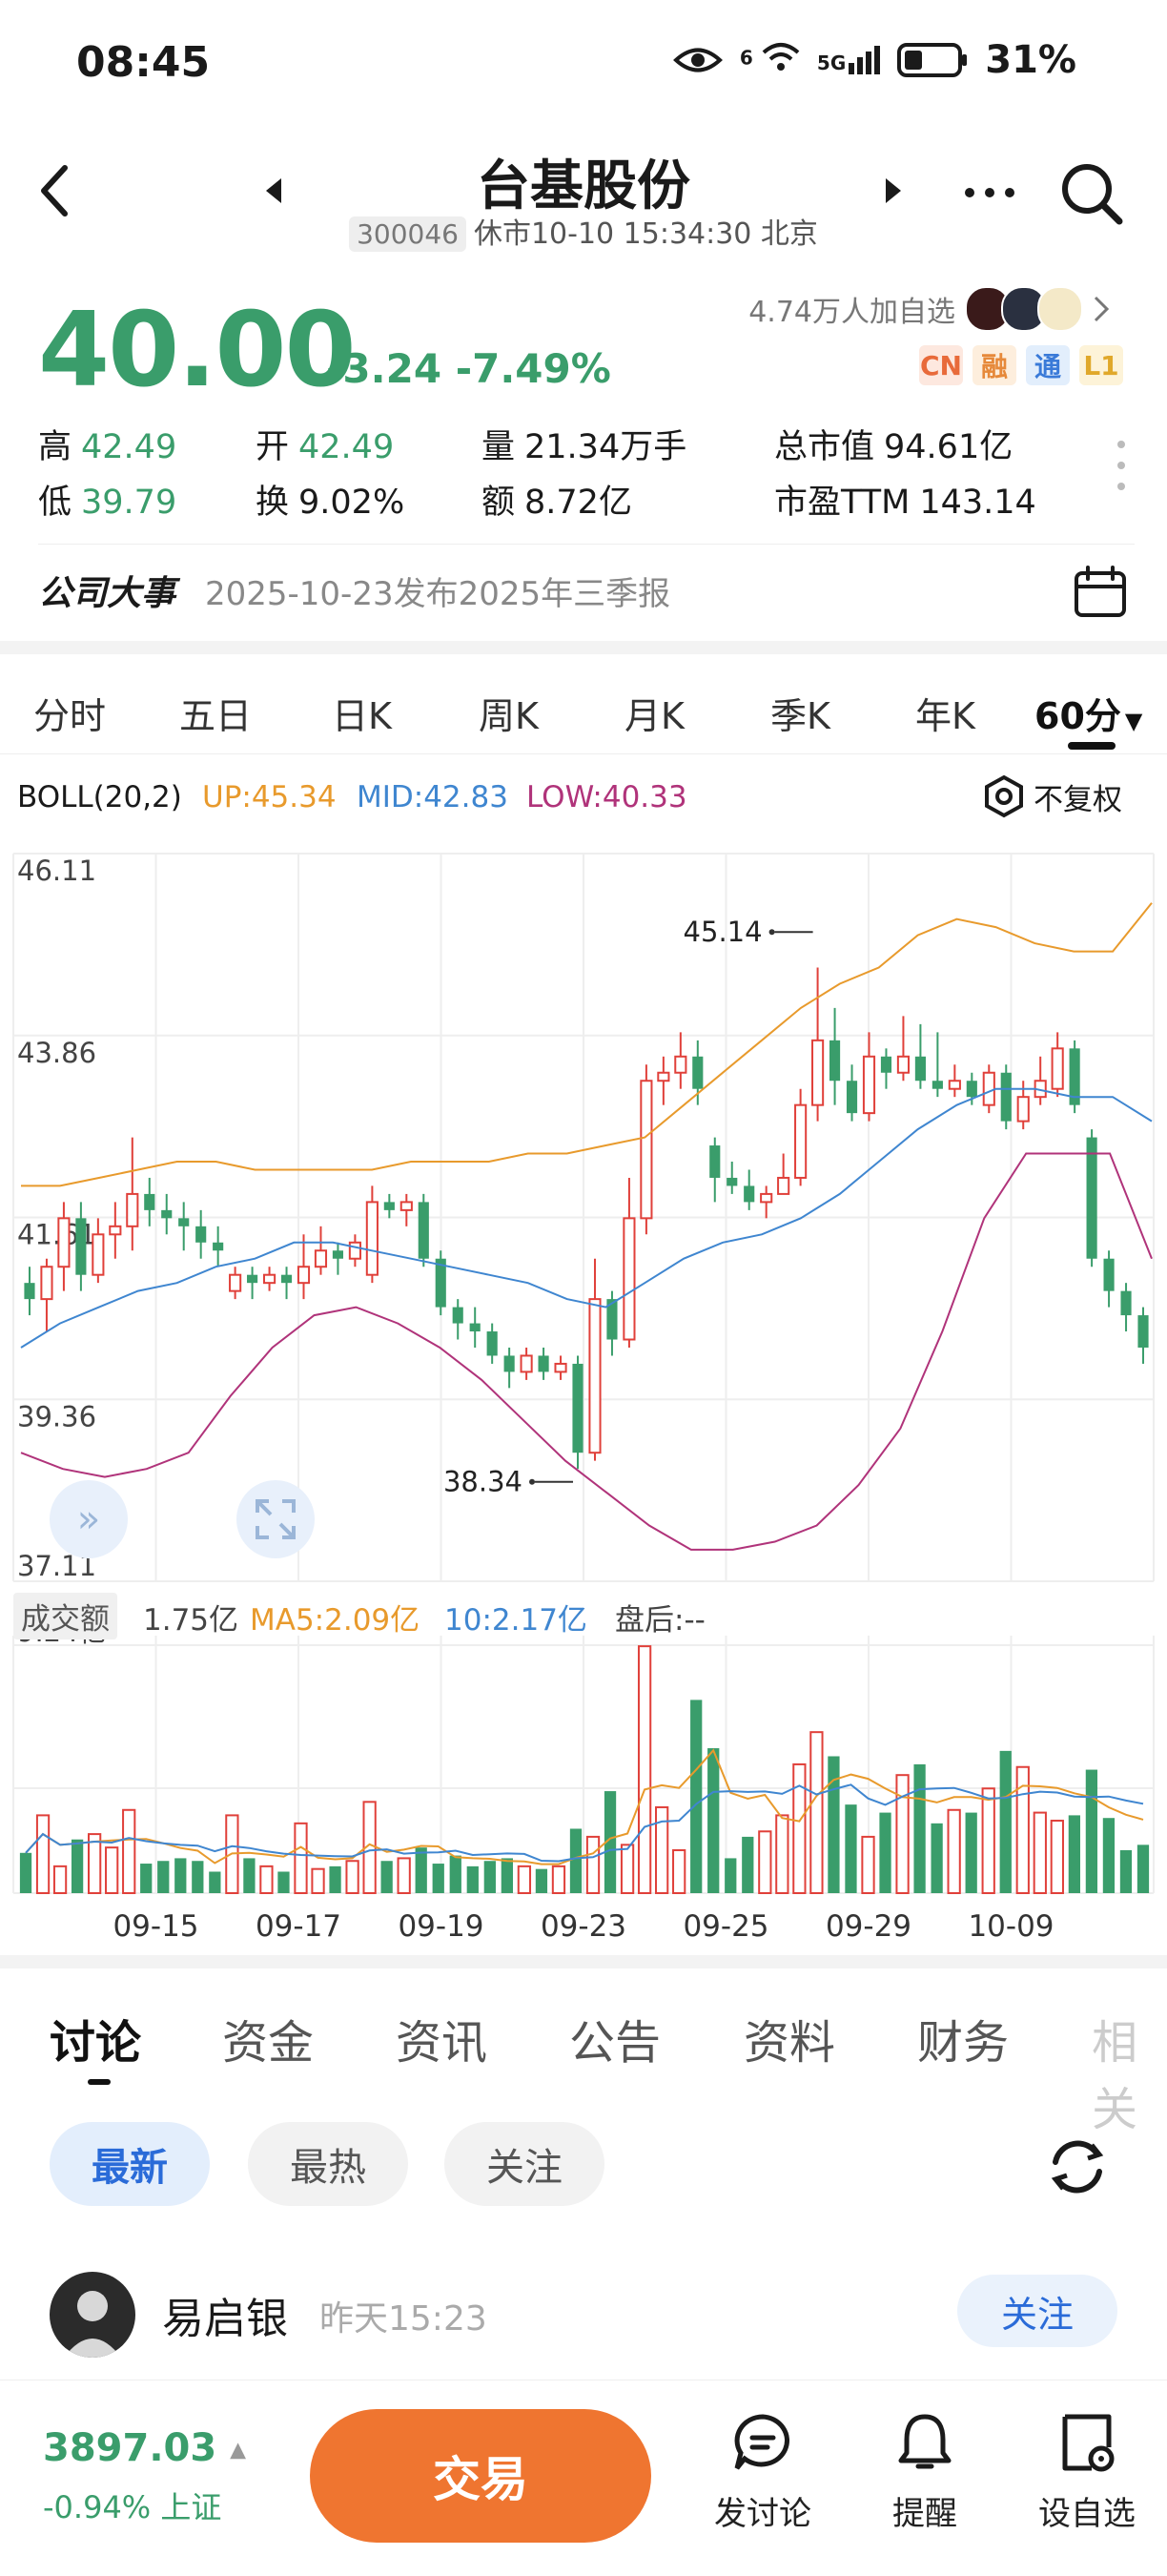  Describe the element at coordinates (480, 2476) in the screenshot. I see `trade-button: 交易` at that location.